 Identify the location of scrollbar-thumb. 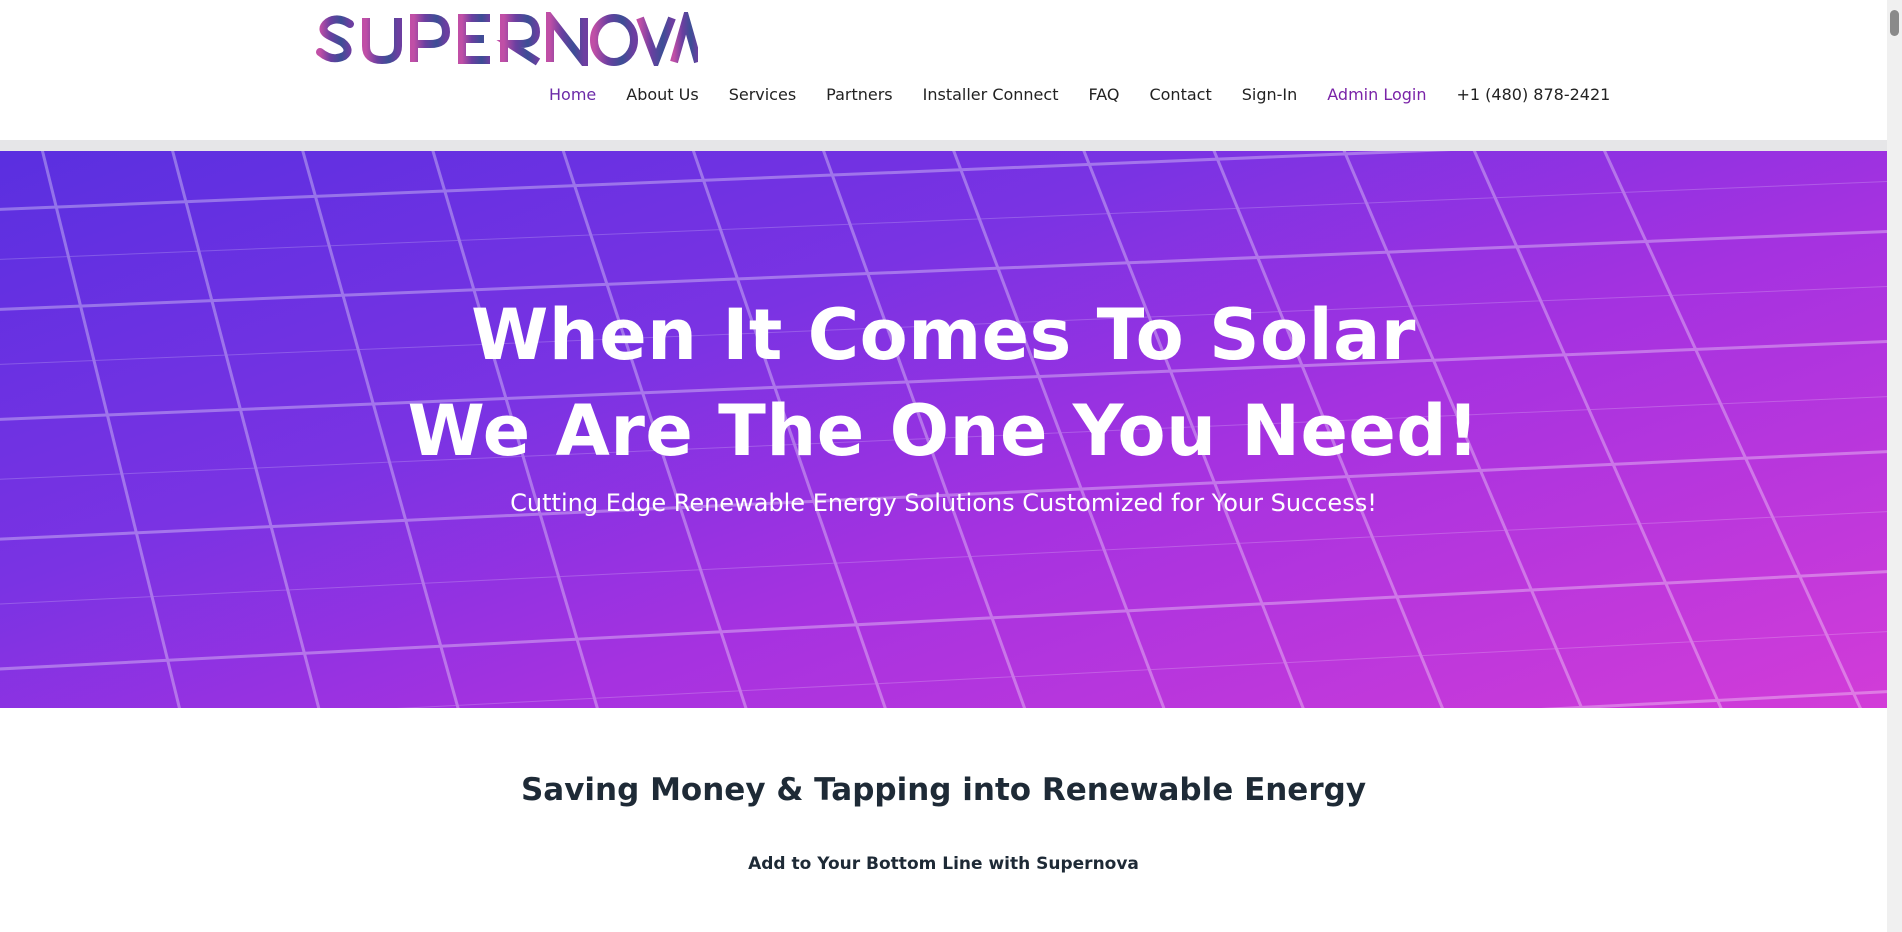
(1894, 23).